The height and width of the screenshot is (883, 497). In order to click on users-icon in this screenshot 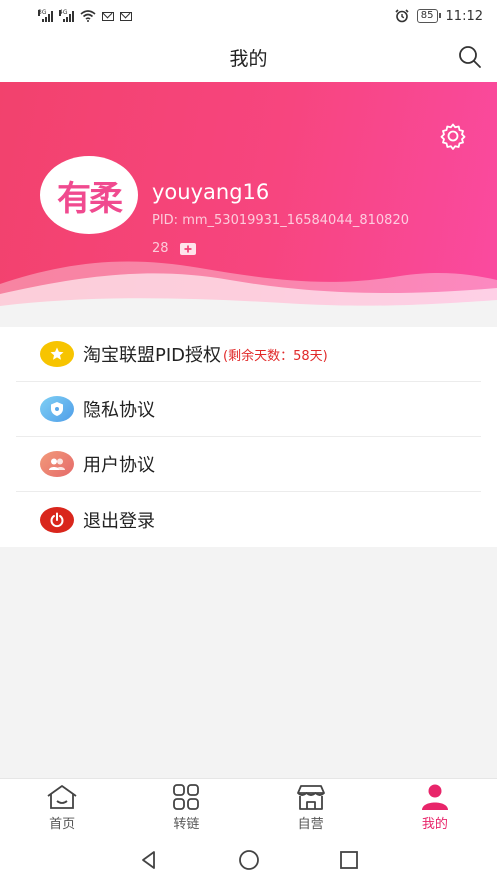, I will do `click(57, 464)`.